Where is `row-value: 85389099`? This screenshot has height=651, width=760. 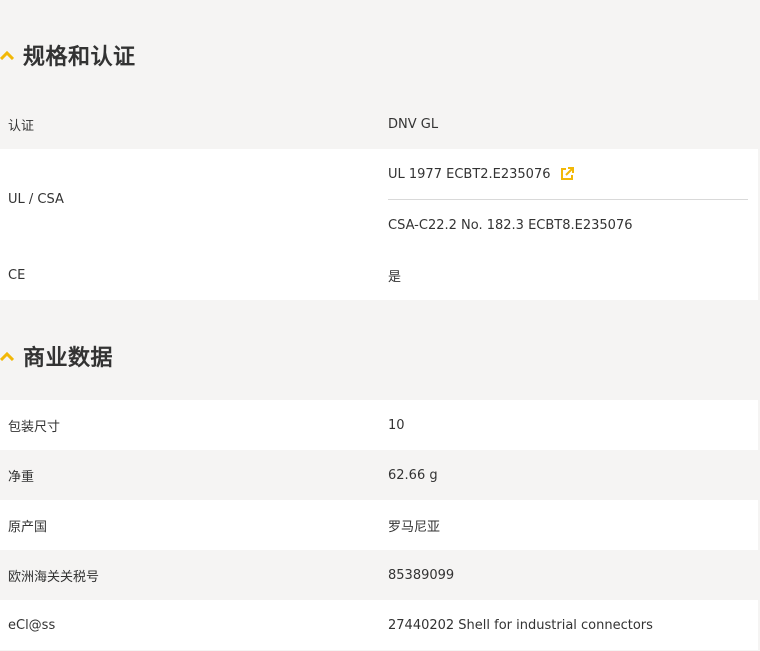 row-value: 85389099 is located at coordinates (421, 575).